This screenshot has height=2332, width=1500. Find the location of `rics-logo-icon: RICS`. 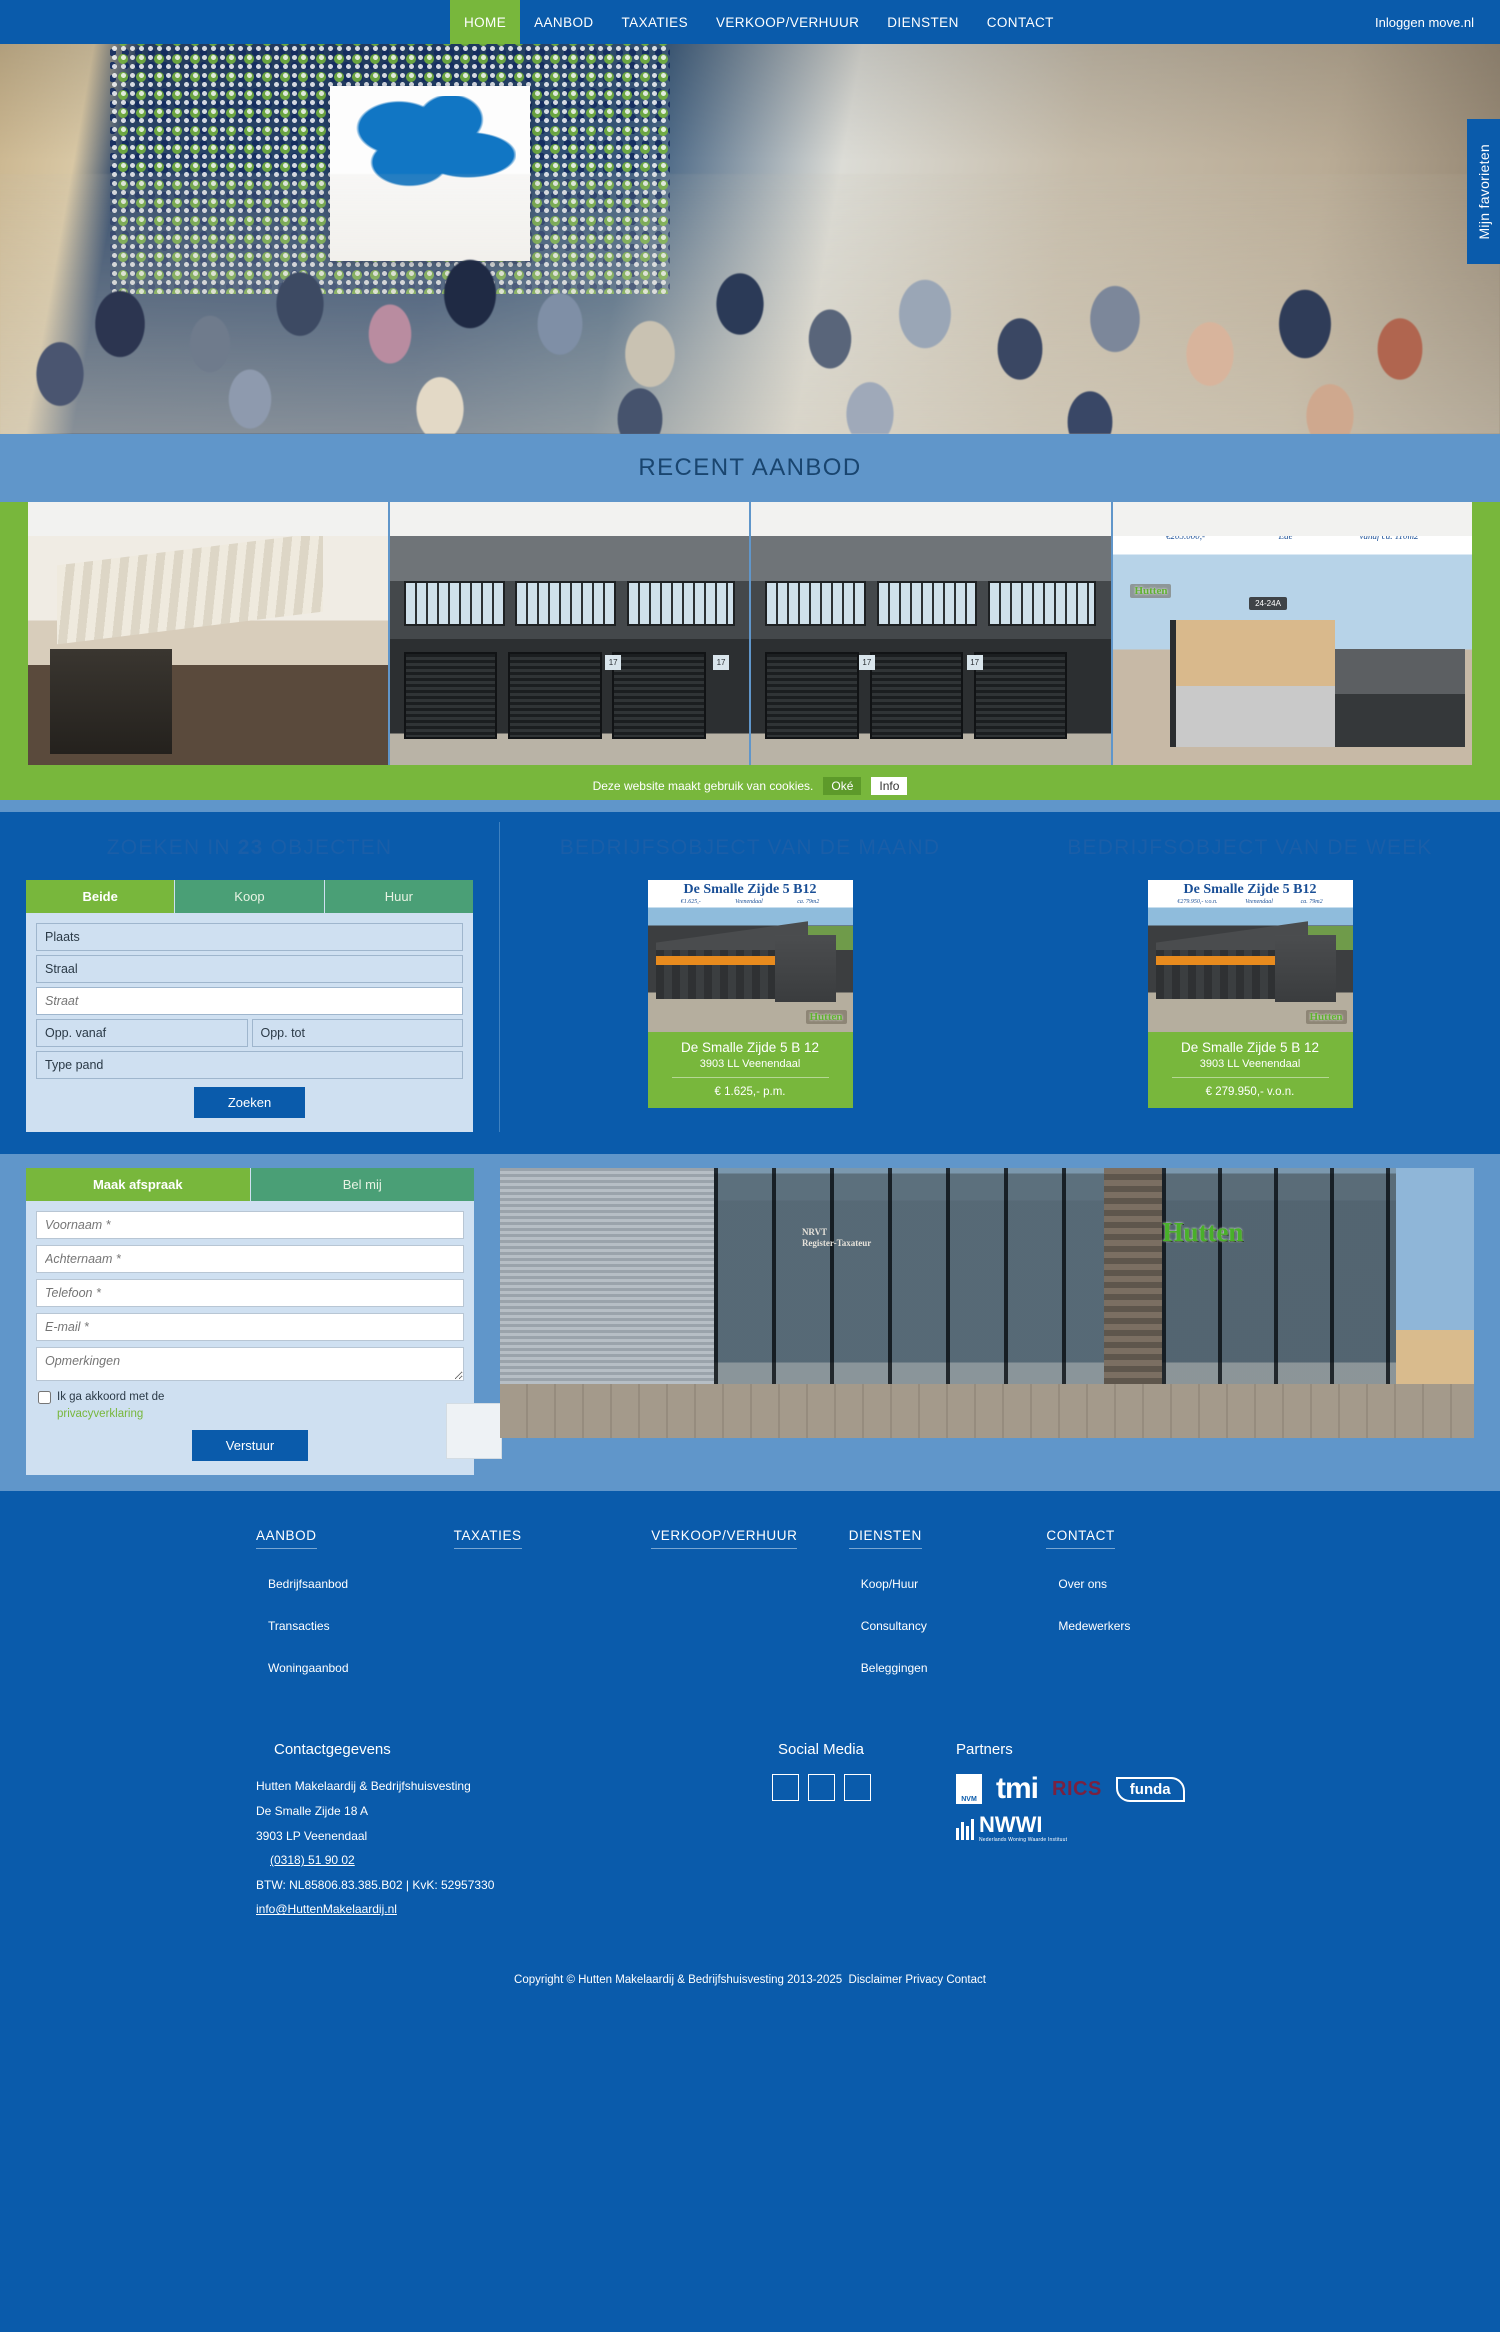

rics-logo-icon: RICS is located at coordinates (1077, 1789).